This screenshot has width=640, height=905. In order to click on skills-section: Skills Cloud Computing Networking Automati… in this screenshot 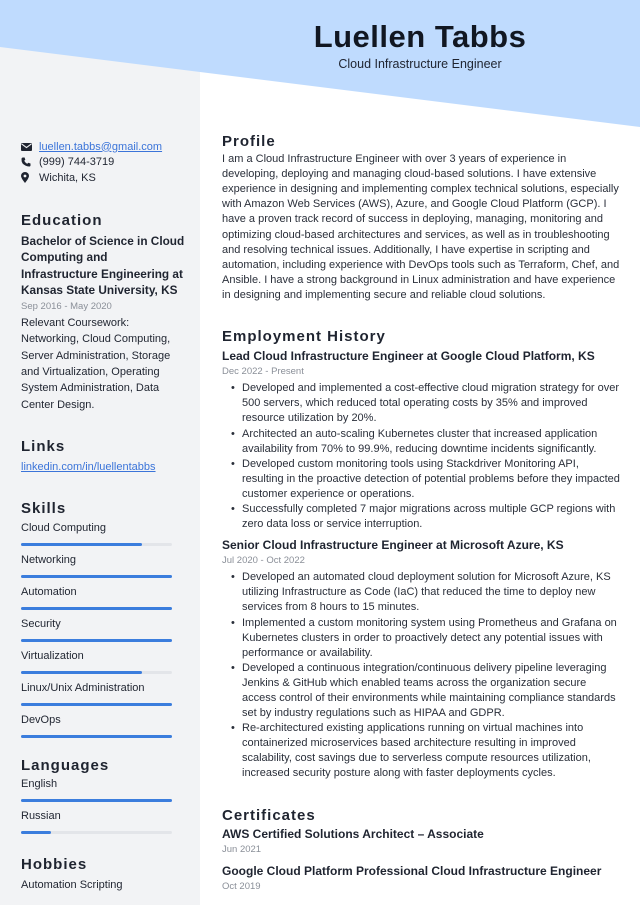, I will do `click(103, 619)`.